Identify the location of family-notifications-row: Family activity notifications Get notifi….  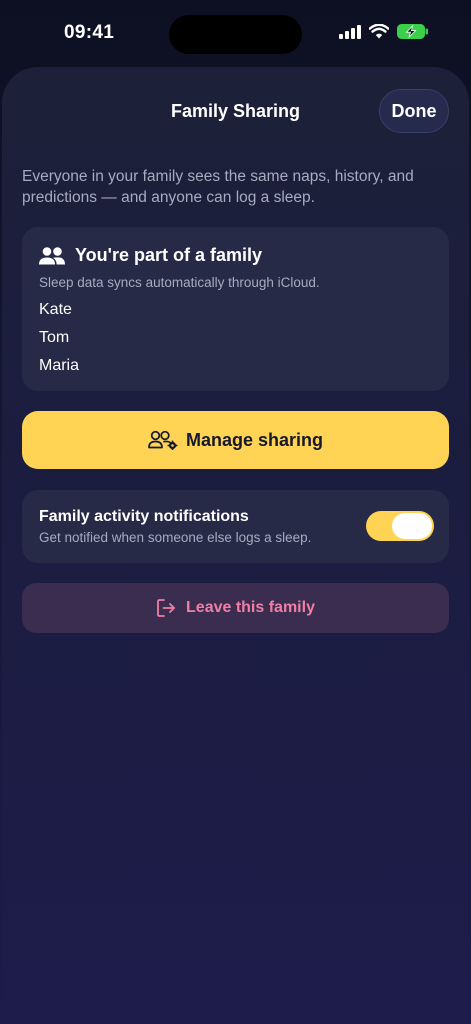
(235, 526).